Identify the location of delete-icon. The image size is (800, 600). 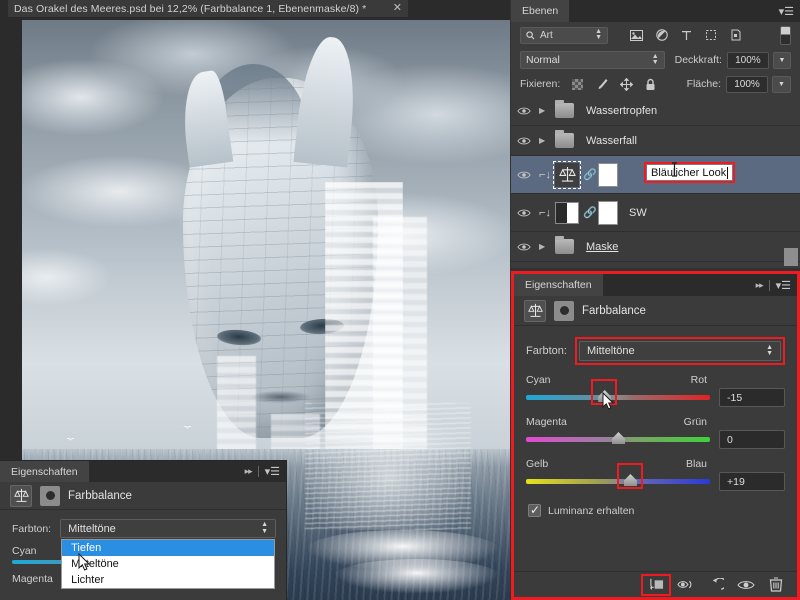
(776, 585).